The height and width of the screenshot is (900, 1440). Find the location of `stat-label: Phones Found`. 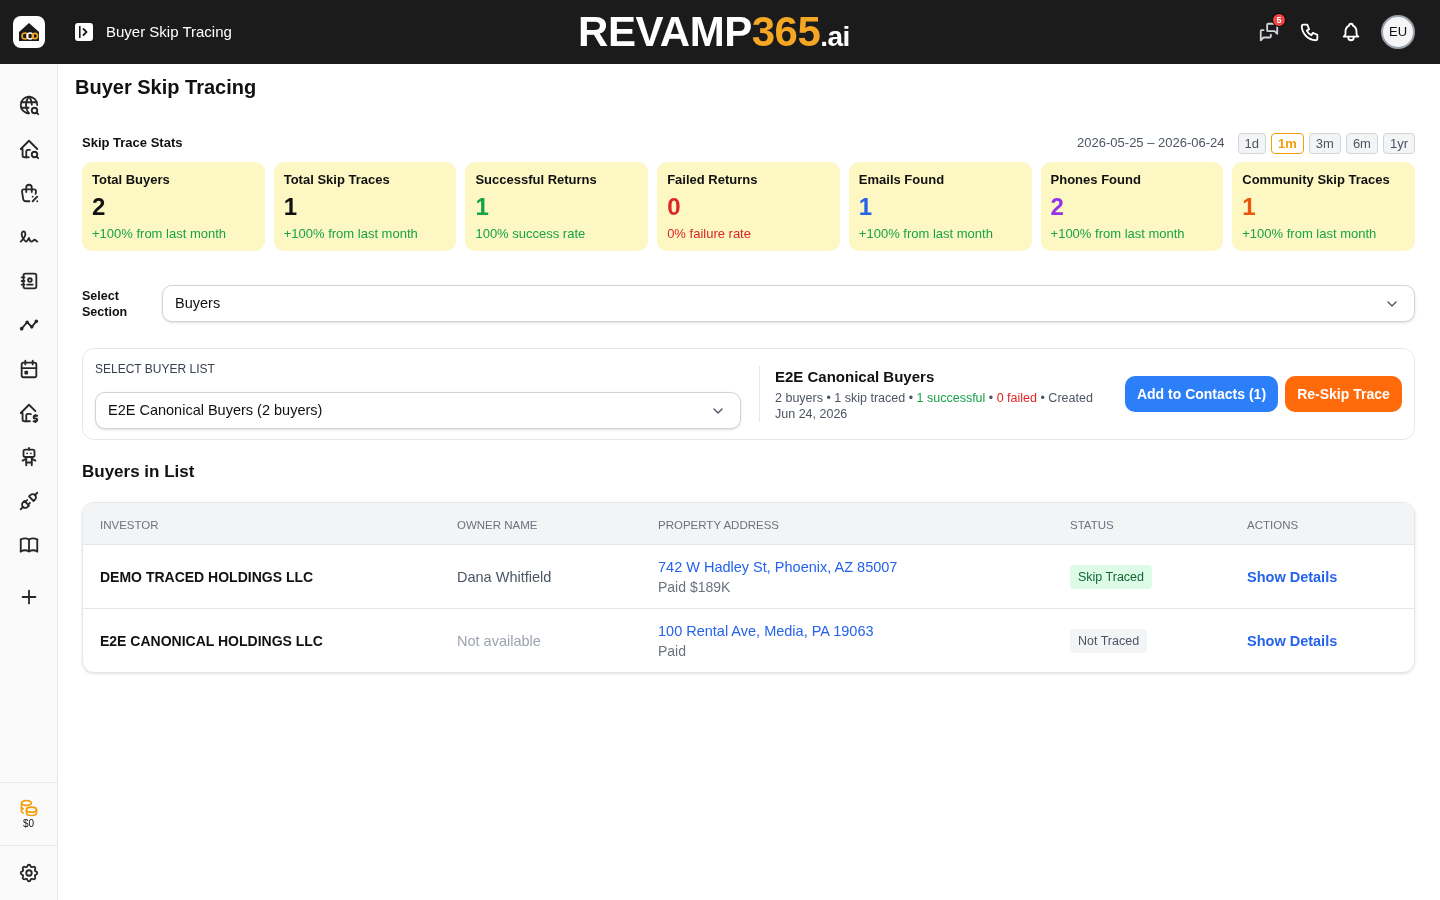

stat-label: Phones Found is located at coordinates (1095, 180).